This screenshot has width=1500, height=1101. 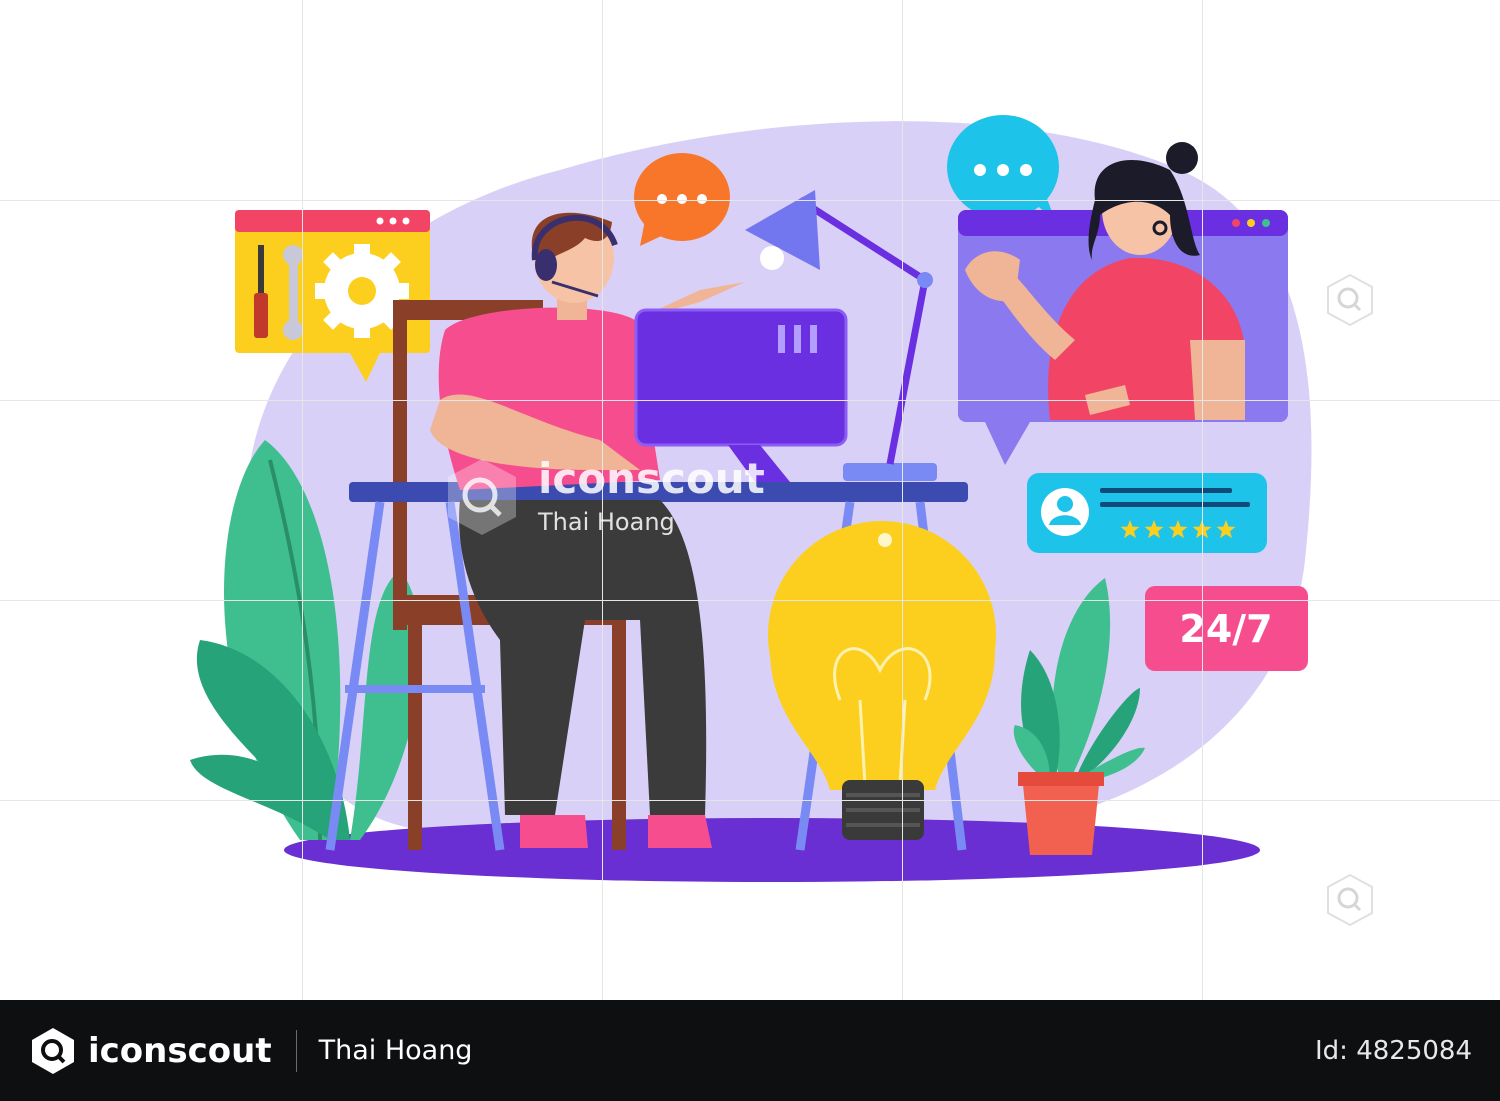 I want to click on badge-24-7: 24/7, so click(x=1226, y=628).